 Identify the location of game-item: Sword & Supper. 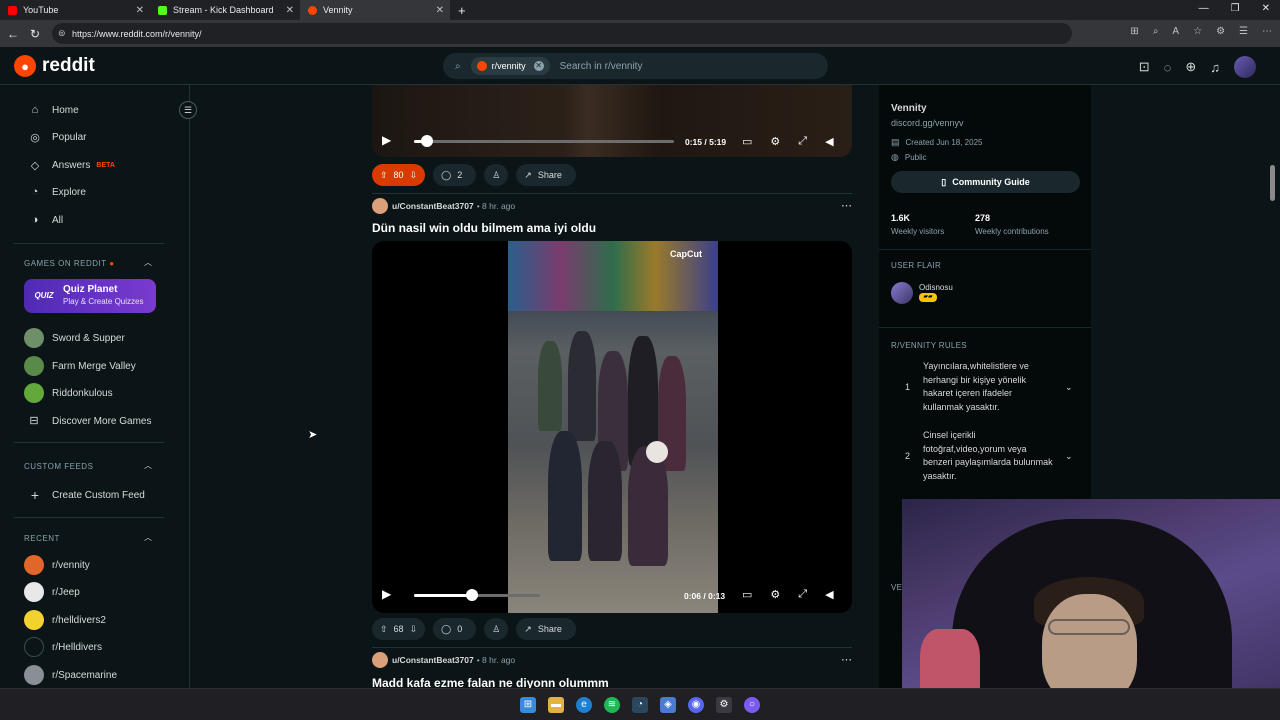
(74, 338).